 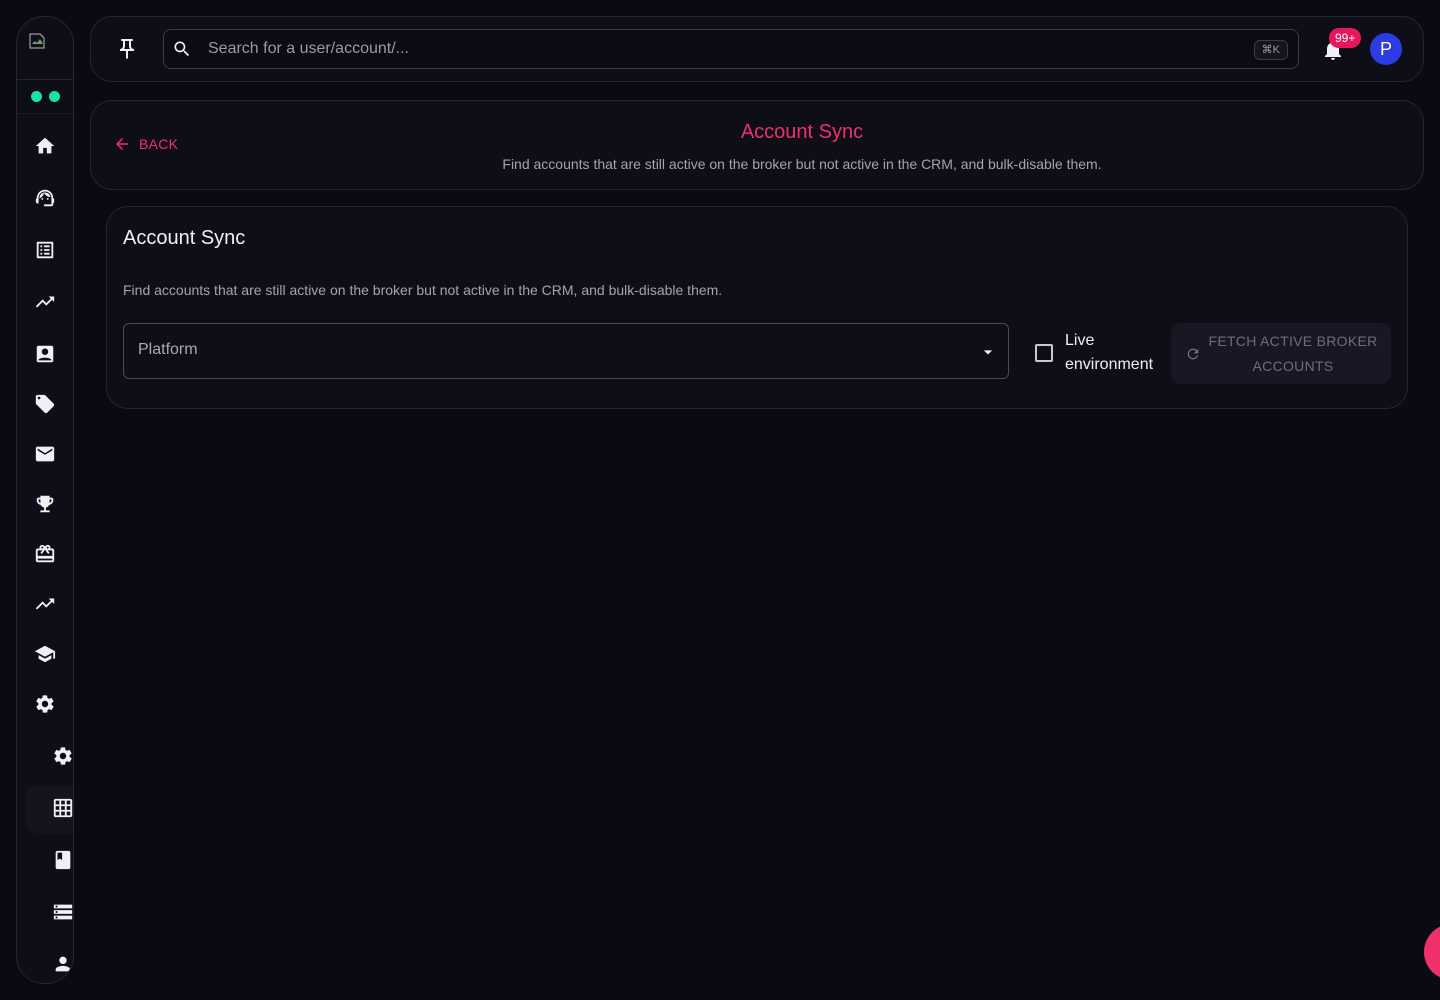 I want to click on list-alt-icon, so click(x=45, y=250).